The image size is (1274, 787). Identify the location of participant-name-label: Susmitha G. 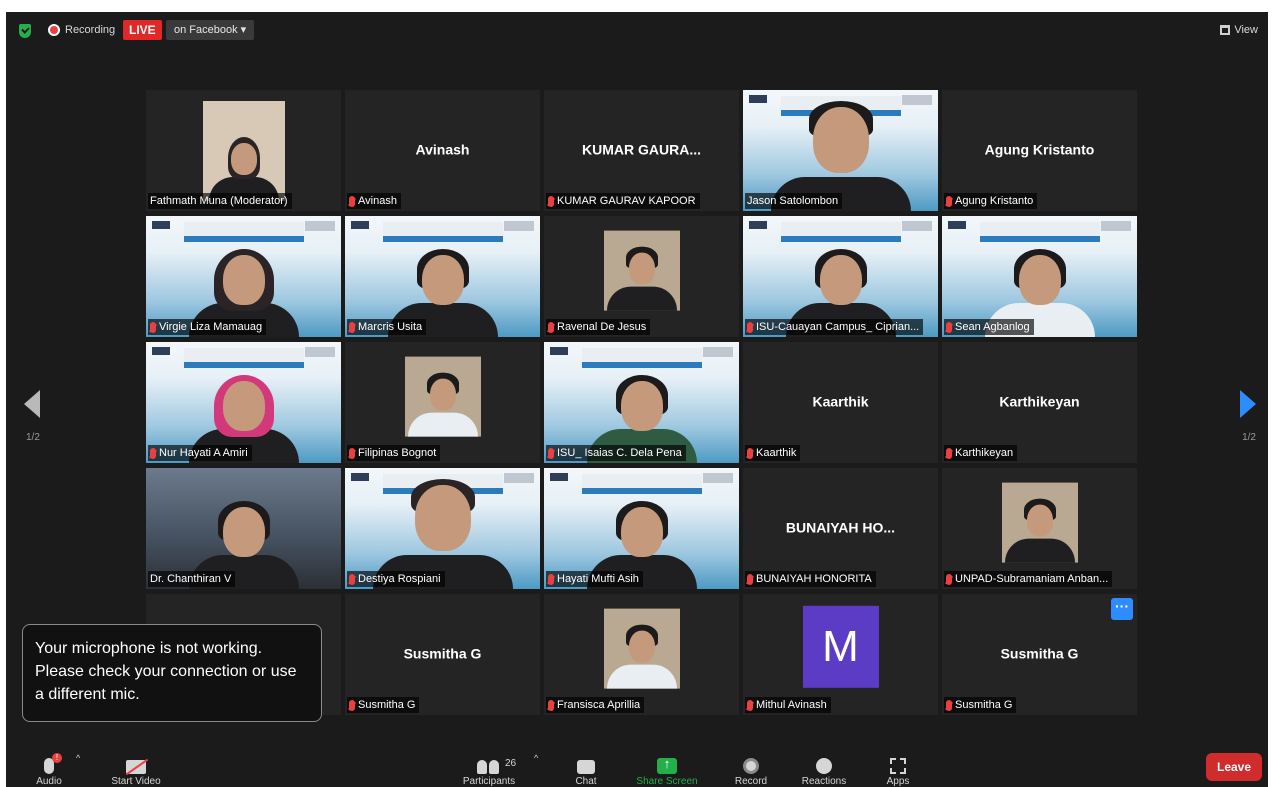
(383, 705).